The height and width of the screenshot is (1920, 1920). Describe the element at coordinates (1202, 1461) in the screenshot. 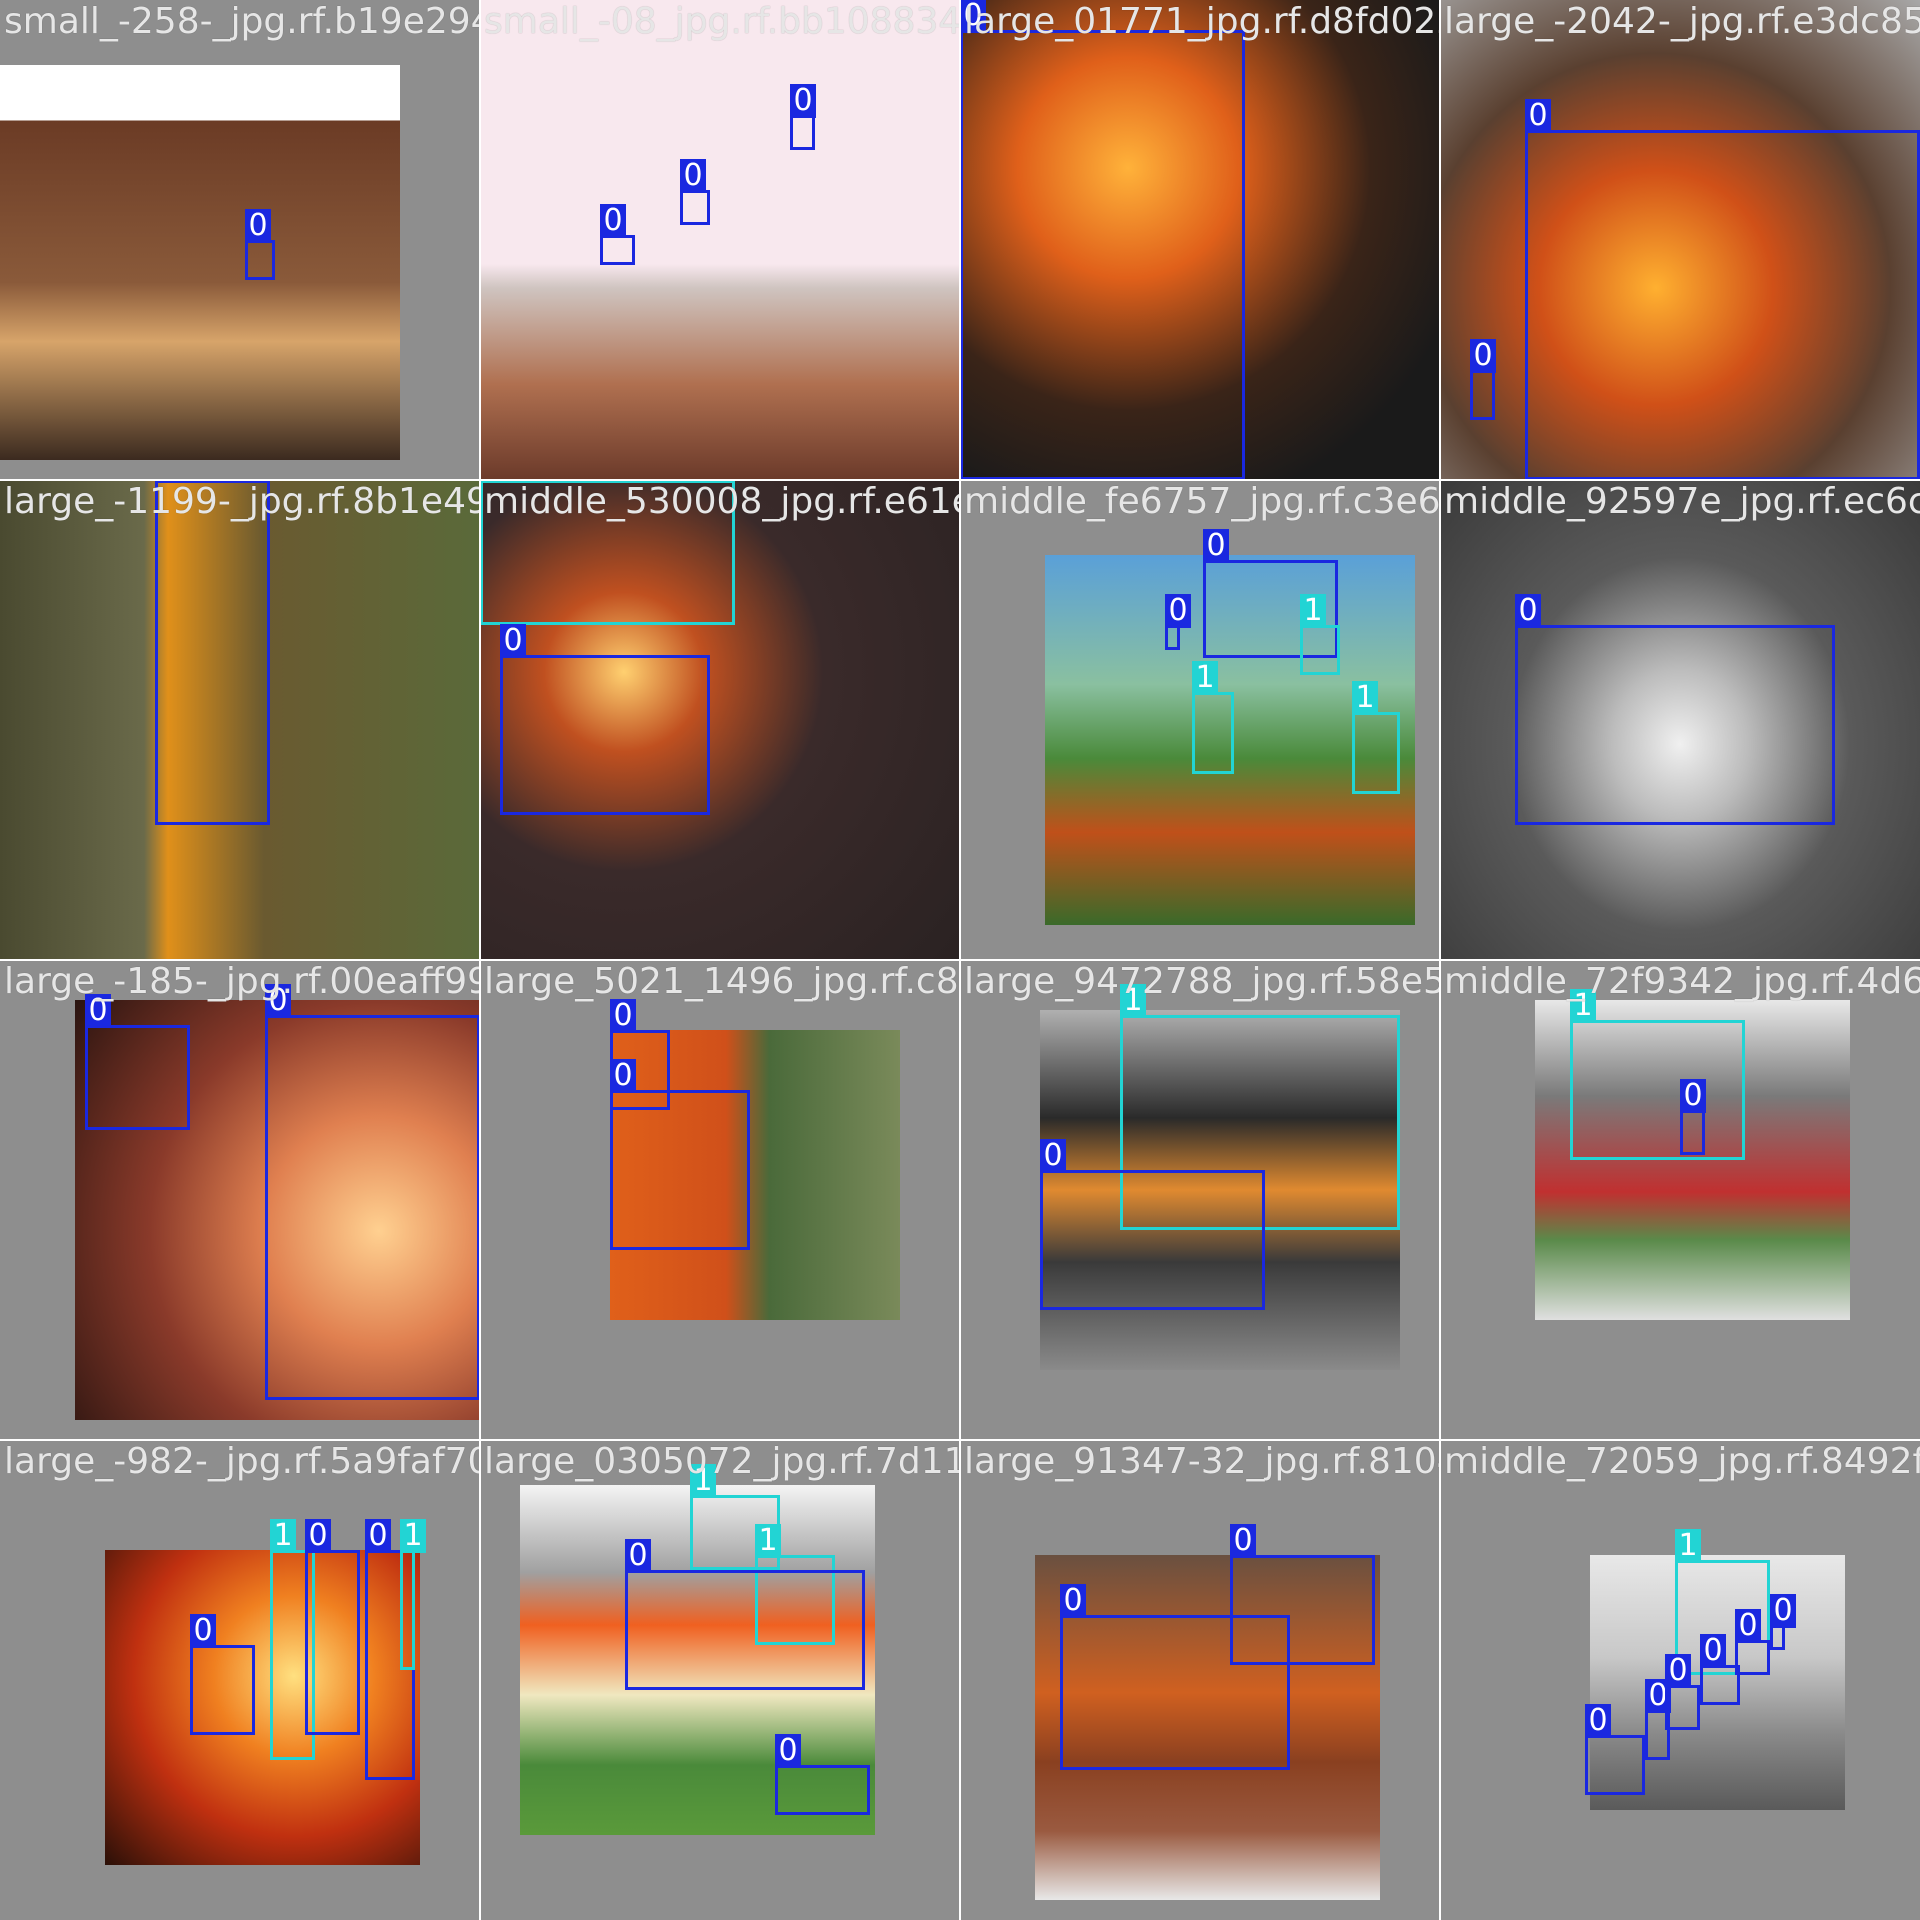

I see `tile-filename: large_91347-32_jpg.rf.8104d3a` at that location.